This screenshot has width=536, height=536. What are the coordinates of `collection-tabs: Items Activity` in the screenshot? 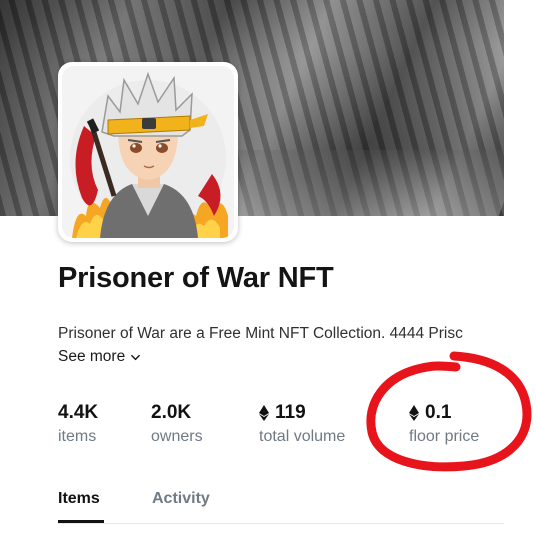 It's located at (281, 506).